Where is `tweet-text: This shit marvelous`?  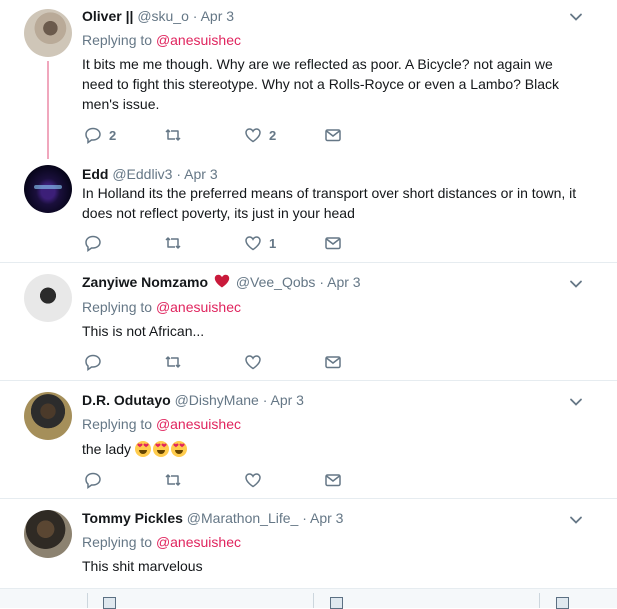
tweet-text: This shit marvelous is located at coordinates (142, 566).